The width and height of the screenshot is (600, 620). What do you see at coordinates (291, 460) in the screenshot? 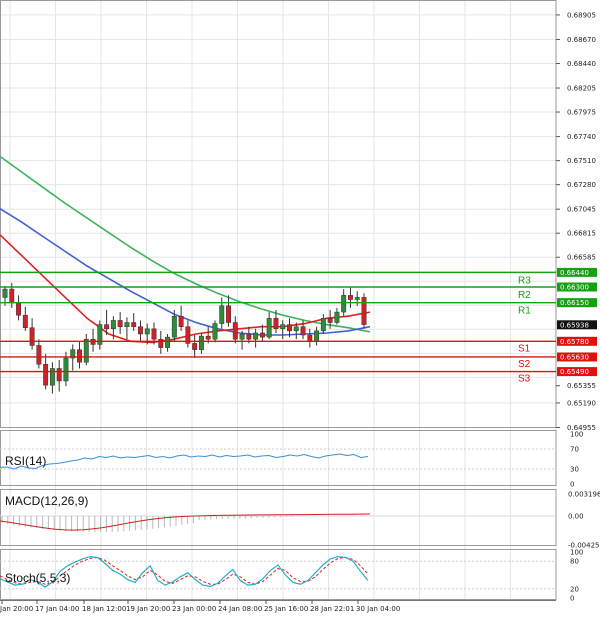
I see `rsi-panel: 100 70 30 0` at bounding box center [291, 460].